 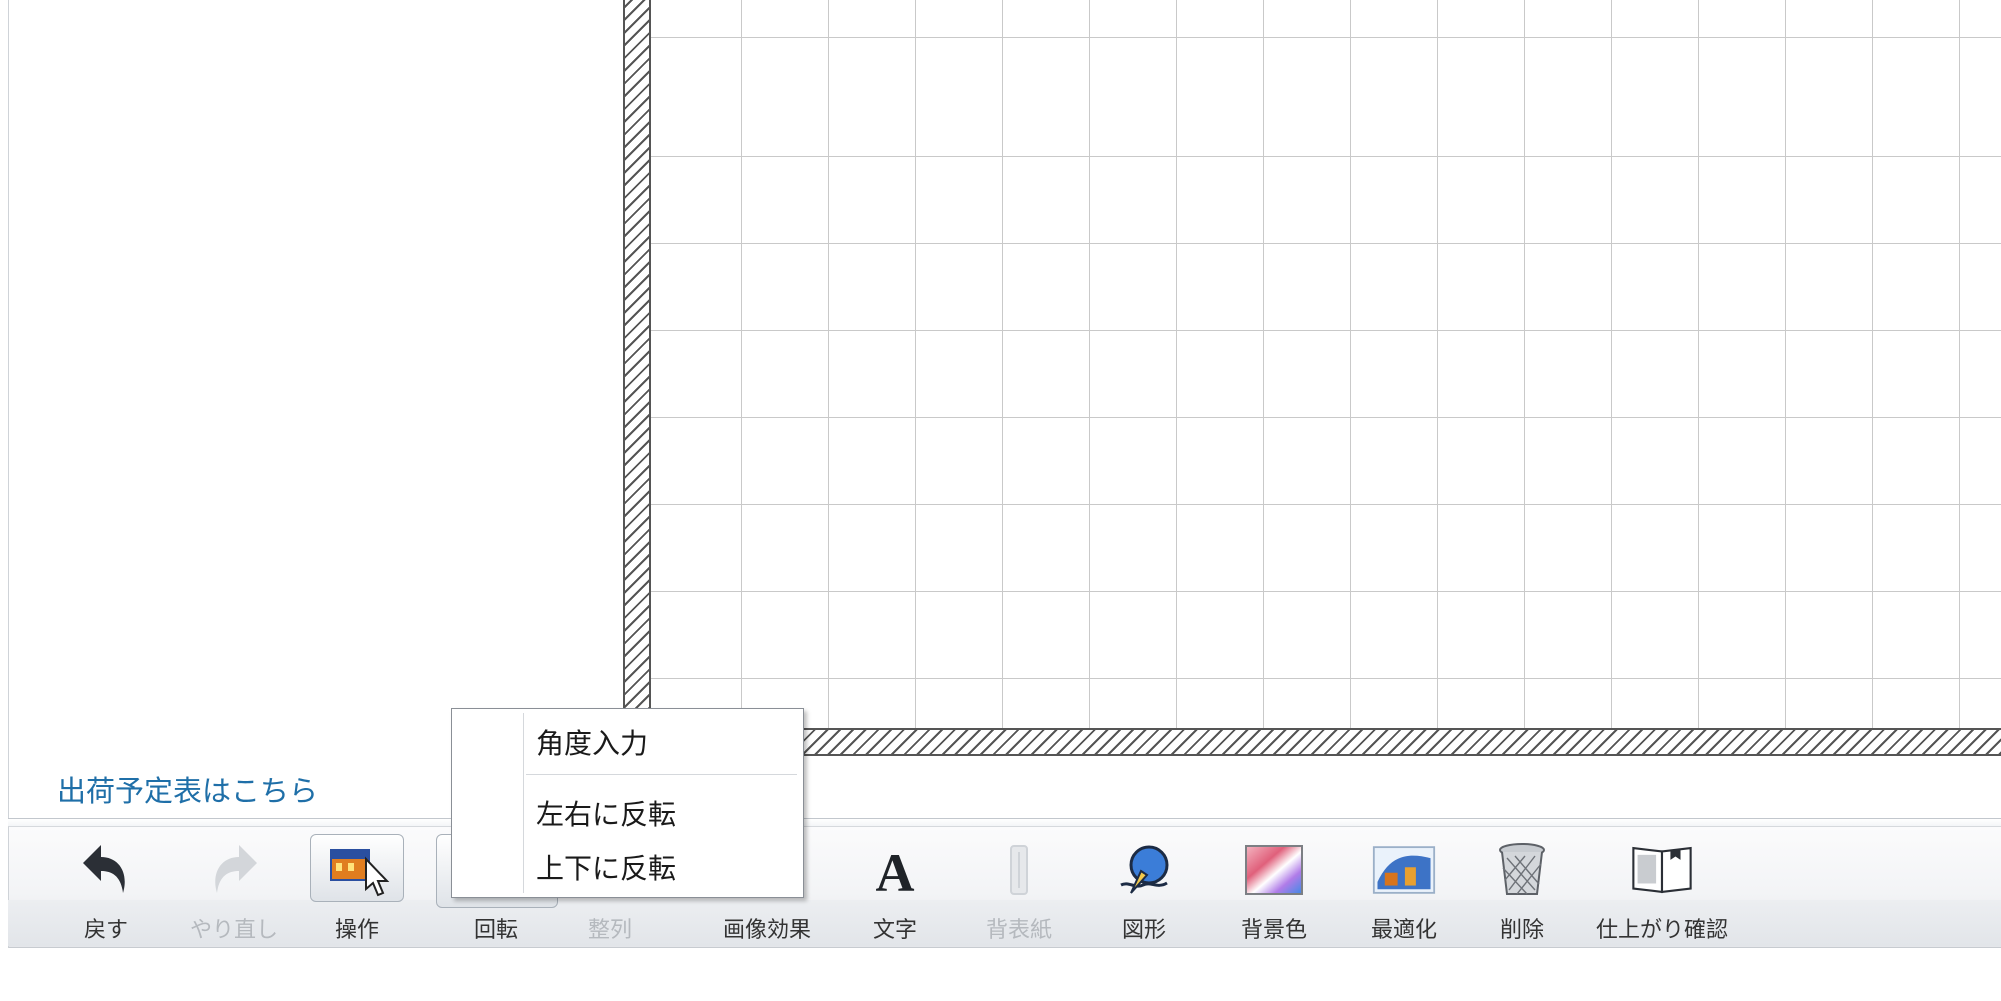 I want to click on undo-label: 戻す, so click(x=105, y=930).